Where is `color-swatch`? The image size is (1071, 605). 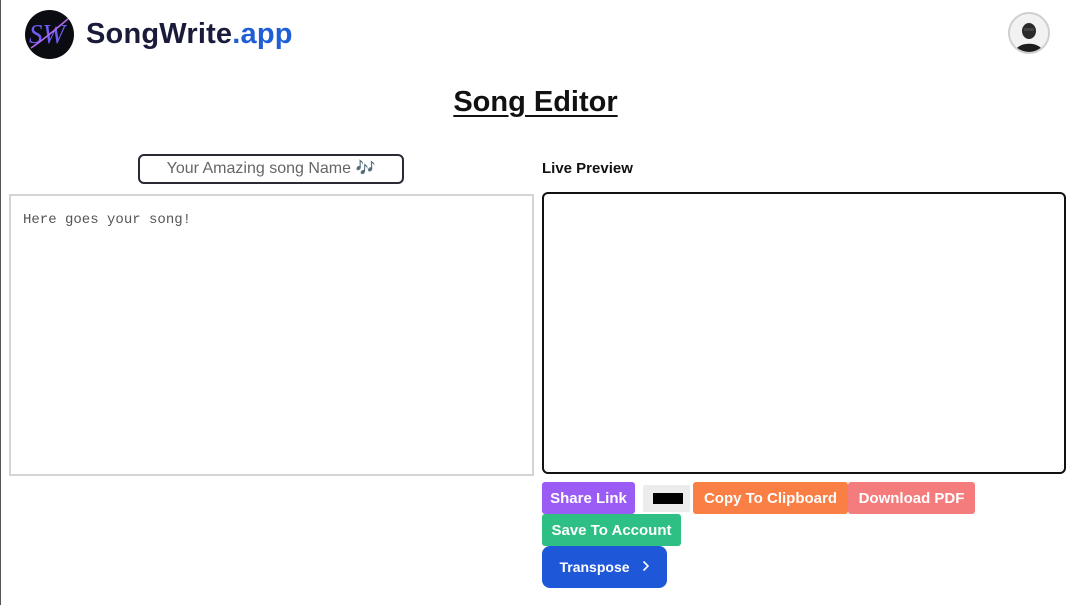
color-swatch is located at coordinates (668, 498).